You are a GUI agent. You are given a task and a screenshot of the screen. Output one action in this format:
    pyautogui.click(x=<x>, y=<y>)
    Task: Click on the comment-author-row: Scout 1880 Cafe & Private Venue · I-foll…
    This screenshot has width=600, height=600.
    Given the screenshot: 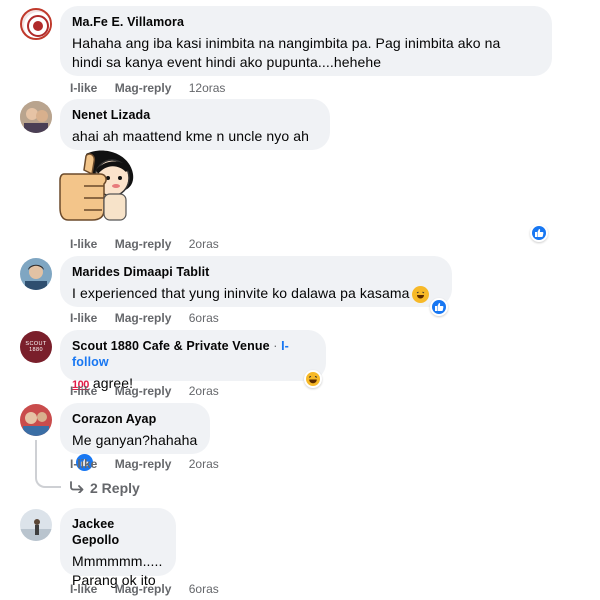 What is the action you would take?
    pyautogui.click(x=193, y=354)
    